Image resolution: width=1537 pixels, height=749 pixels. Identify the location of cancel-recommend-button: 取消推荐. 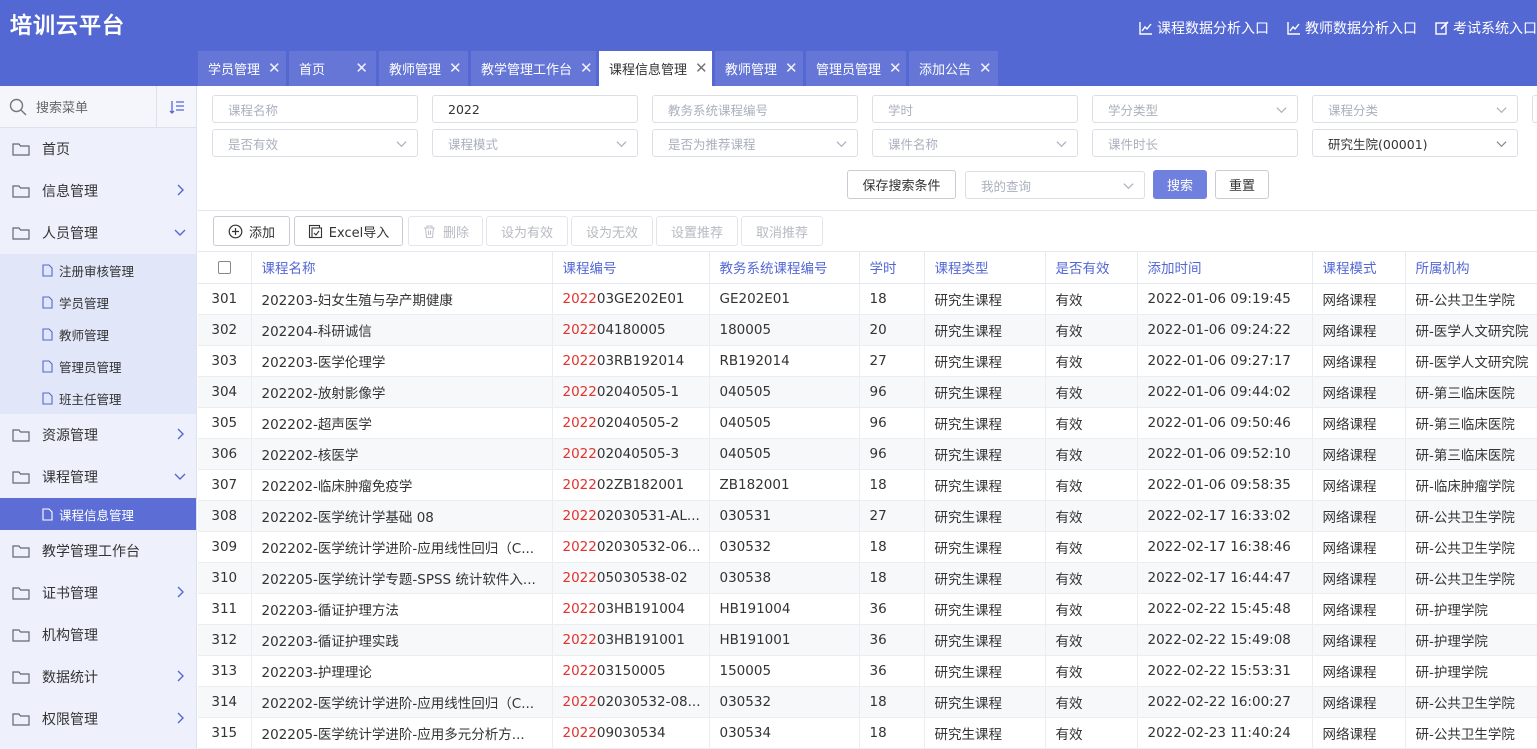
(782, 231).